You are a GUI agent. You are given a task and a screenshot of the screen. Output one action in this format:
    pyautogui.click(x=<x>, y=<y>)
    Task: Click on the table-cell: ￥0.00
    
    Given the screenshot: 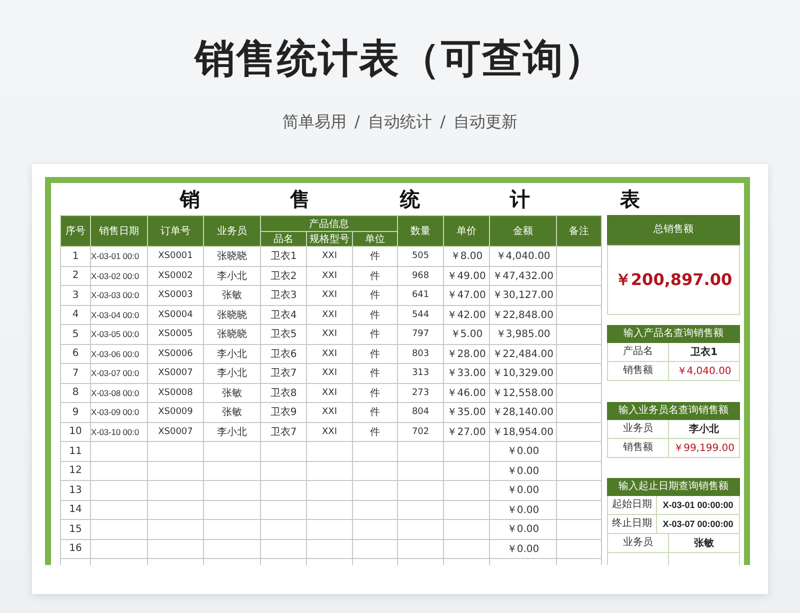 What is the action you would take?
    pyautogui.click(x=523, y=548)
    